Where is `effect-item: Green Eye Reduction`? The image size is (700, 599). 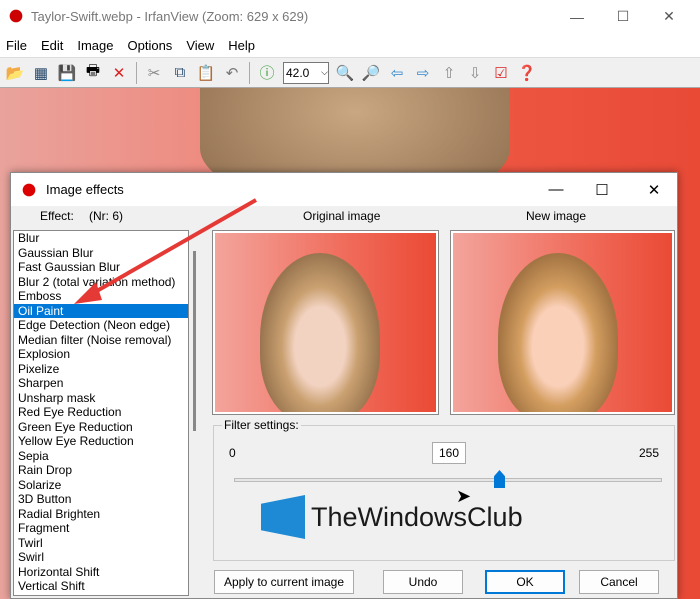
effect-item: Green Eye Reduction is located at coordinates (101, 427).